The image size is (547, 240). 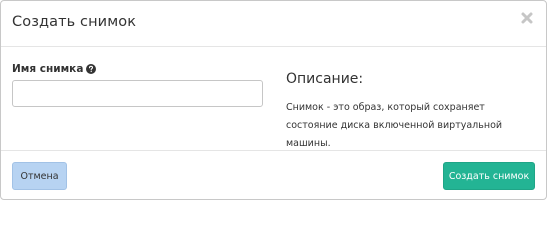 I want to click on question-circle-icon, so click(x=91, y=69).